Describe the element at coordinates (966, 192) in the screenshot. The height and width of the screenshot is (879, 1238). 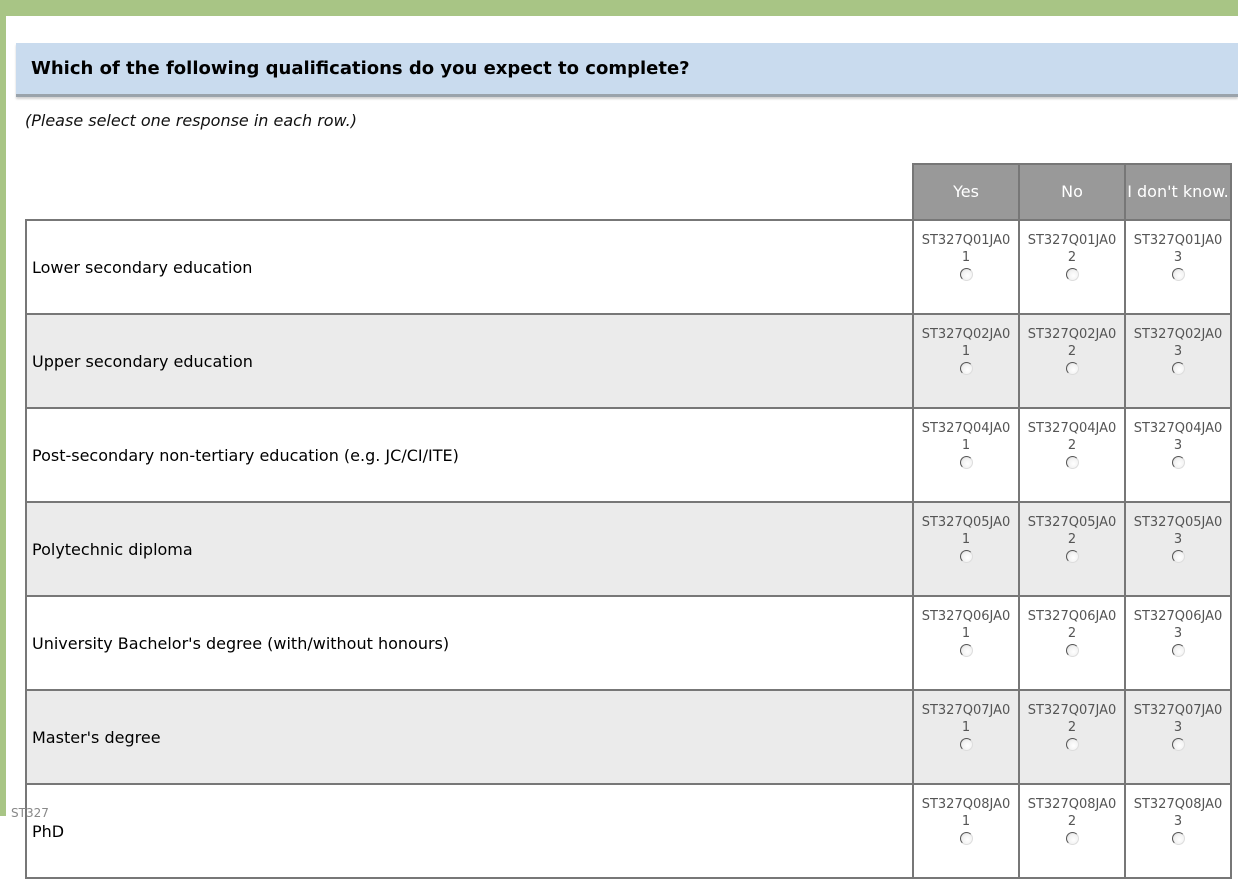
I see `column-header-yes: Yes` at that location.